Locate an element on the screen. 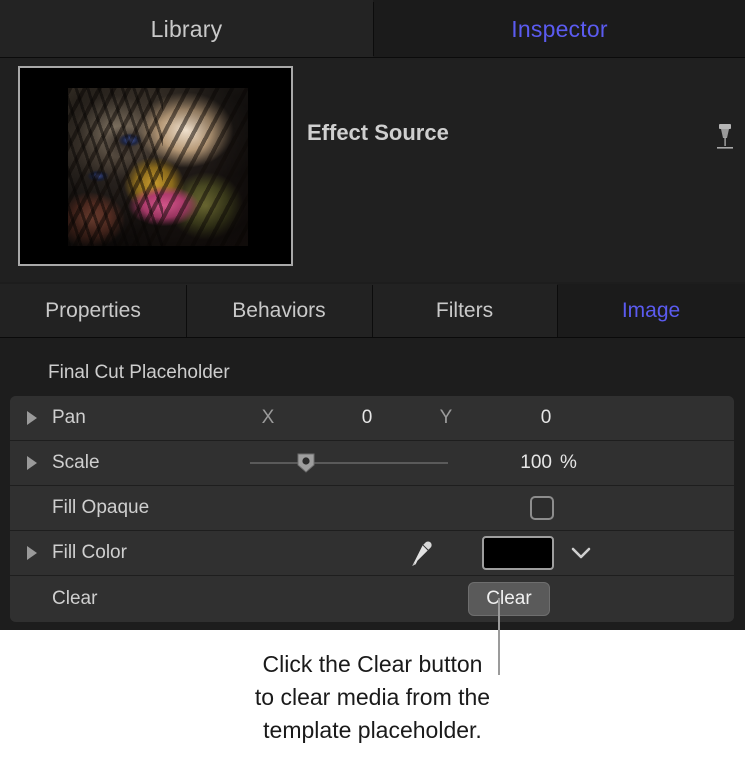  scale-slider-track is located at coordinates (349, 463).